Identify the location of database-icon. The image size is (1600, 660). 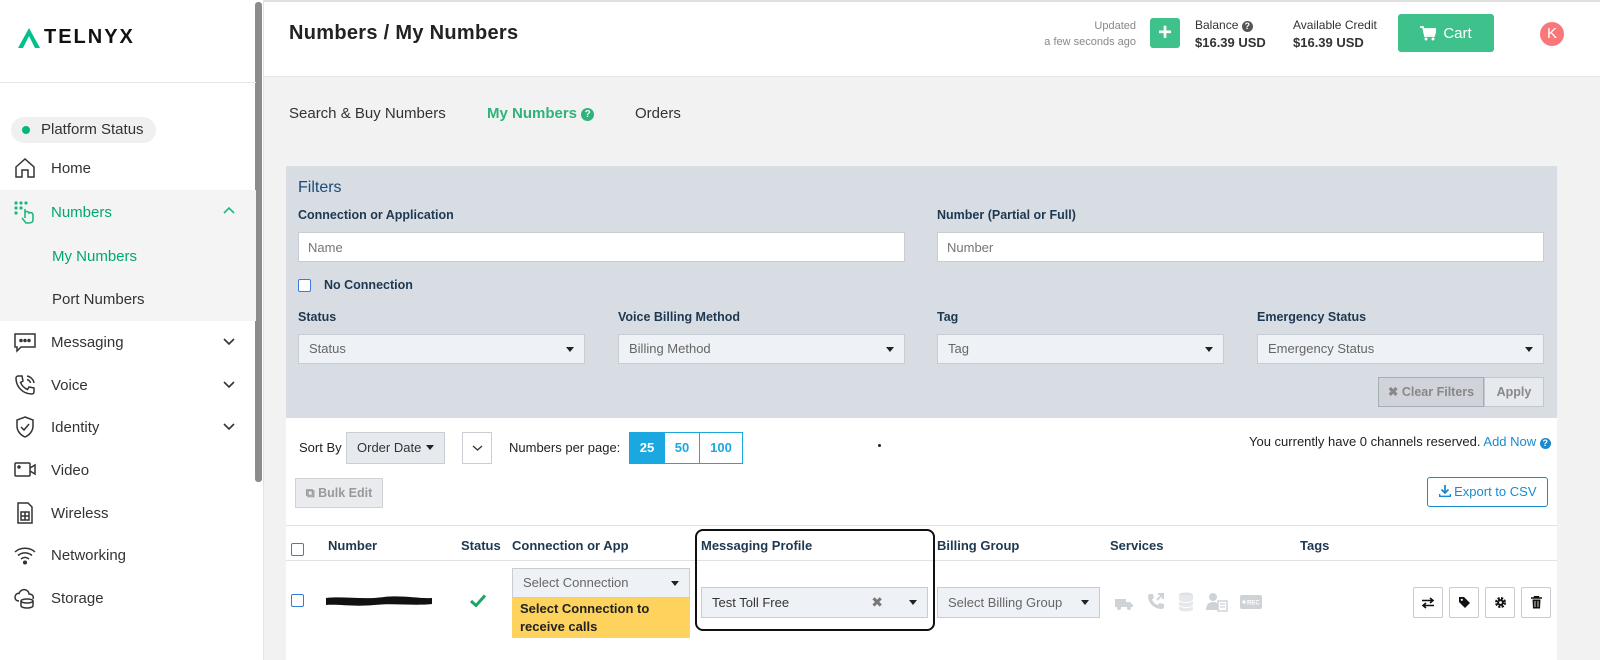
(1186, 602).